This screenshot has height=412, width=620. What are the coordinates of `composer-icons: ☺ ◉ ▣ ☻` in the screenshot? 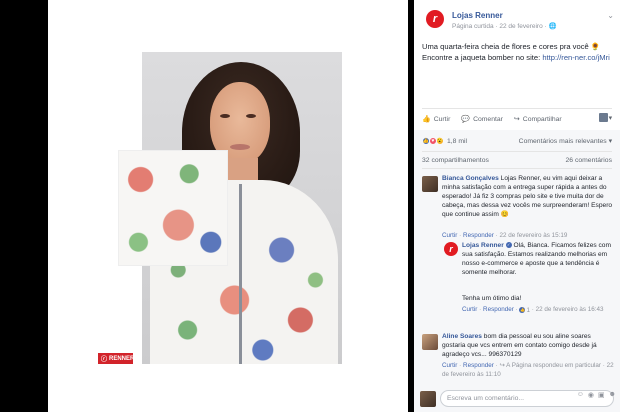 It's located at (596, 395).